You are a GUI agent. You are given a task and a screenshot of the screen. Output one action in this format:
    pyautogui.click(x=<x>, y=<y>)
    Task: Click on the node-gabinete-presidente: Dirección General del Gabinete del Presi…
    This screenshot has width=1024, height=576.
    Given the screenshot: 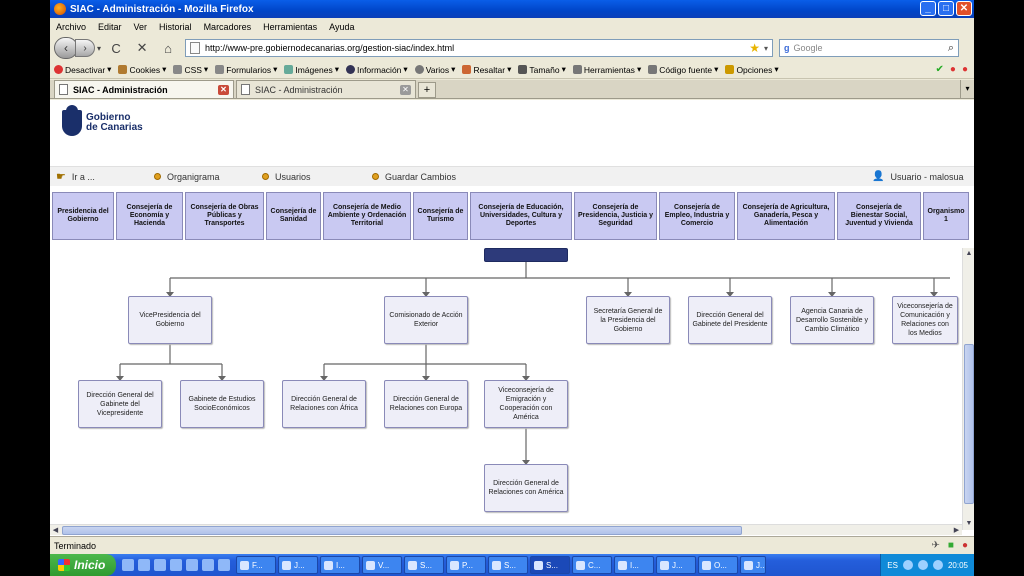 What is the action you would take?
    pyautogui.click(x=730, y=320)
    